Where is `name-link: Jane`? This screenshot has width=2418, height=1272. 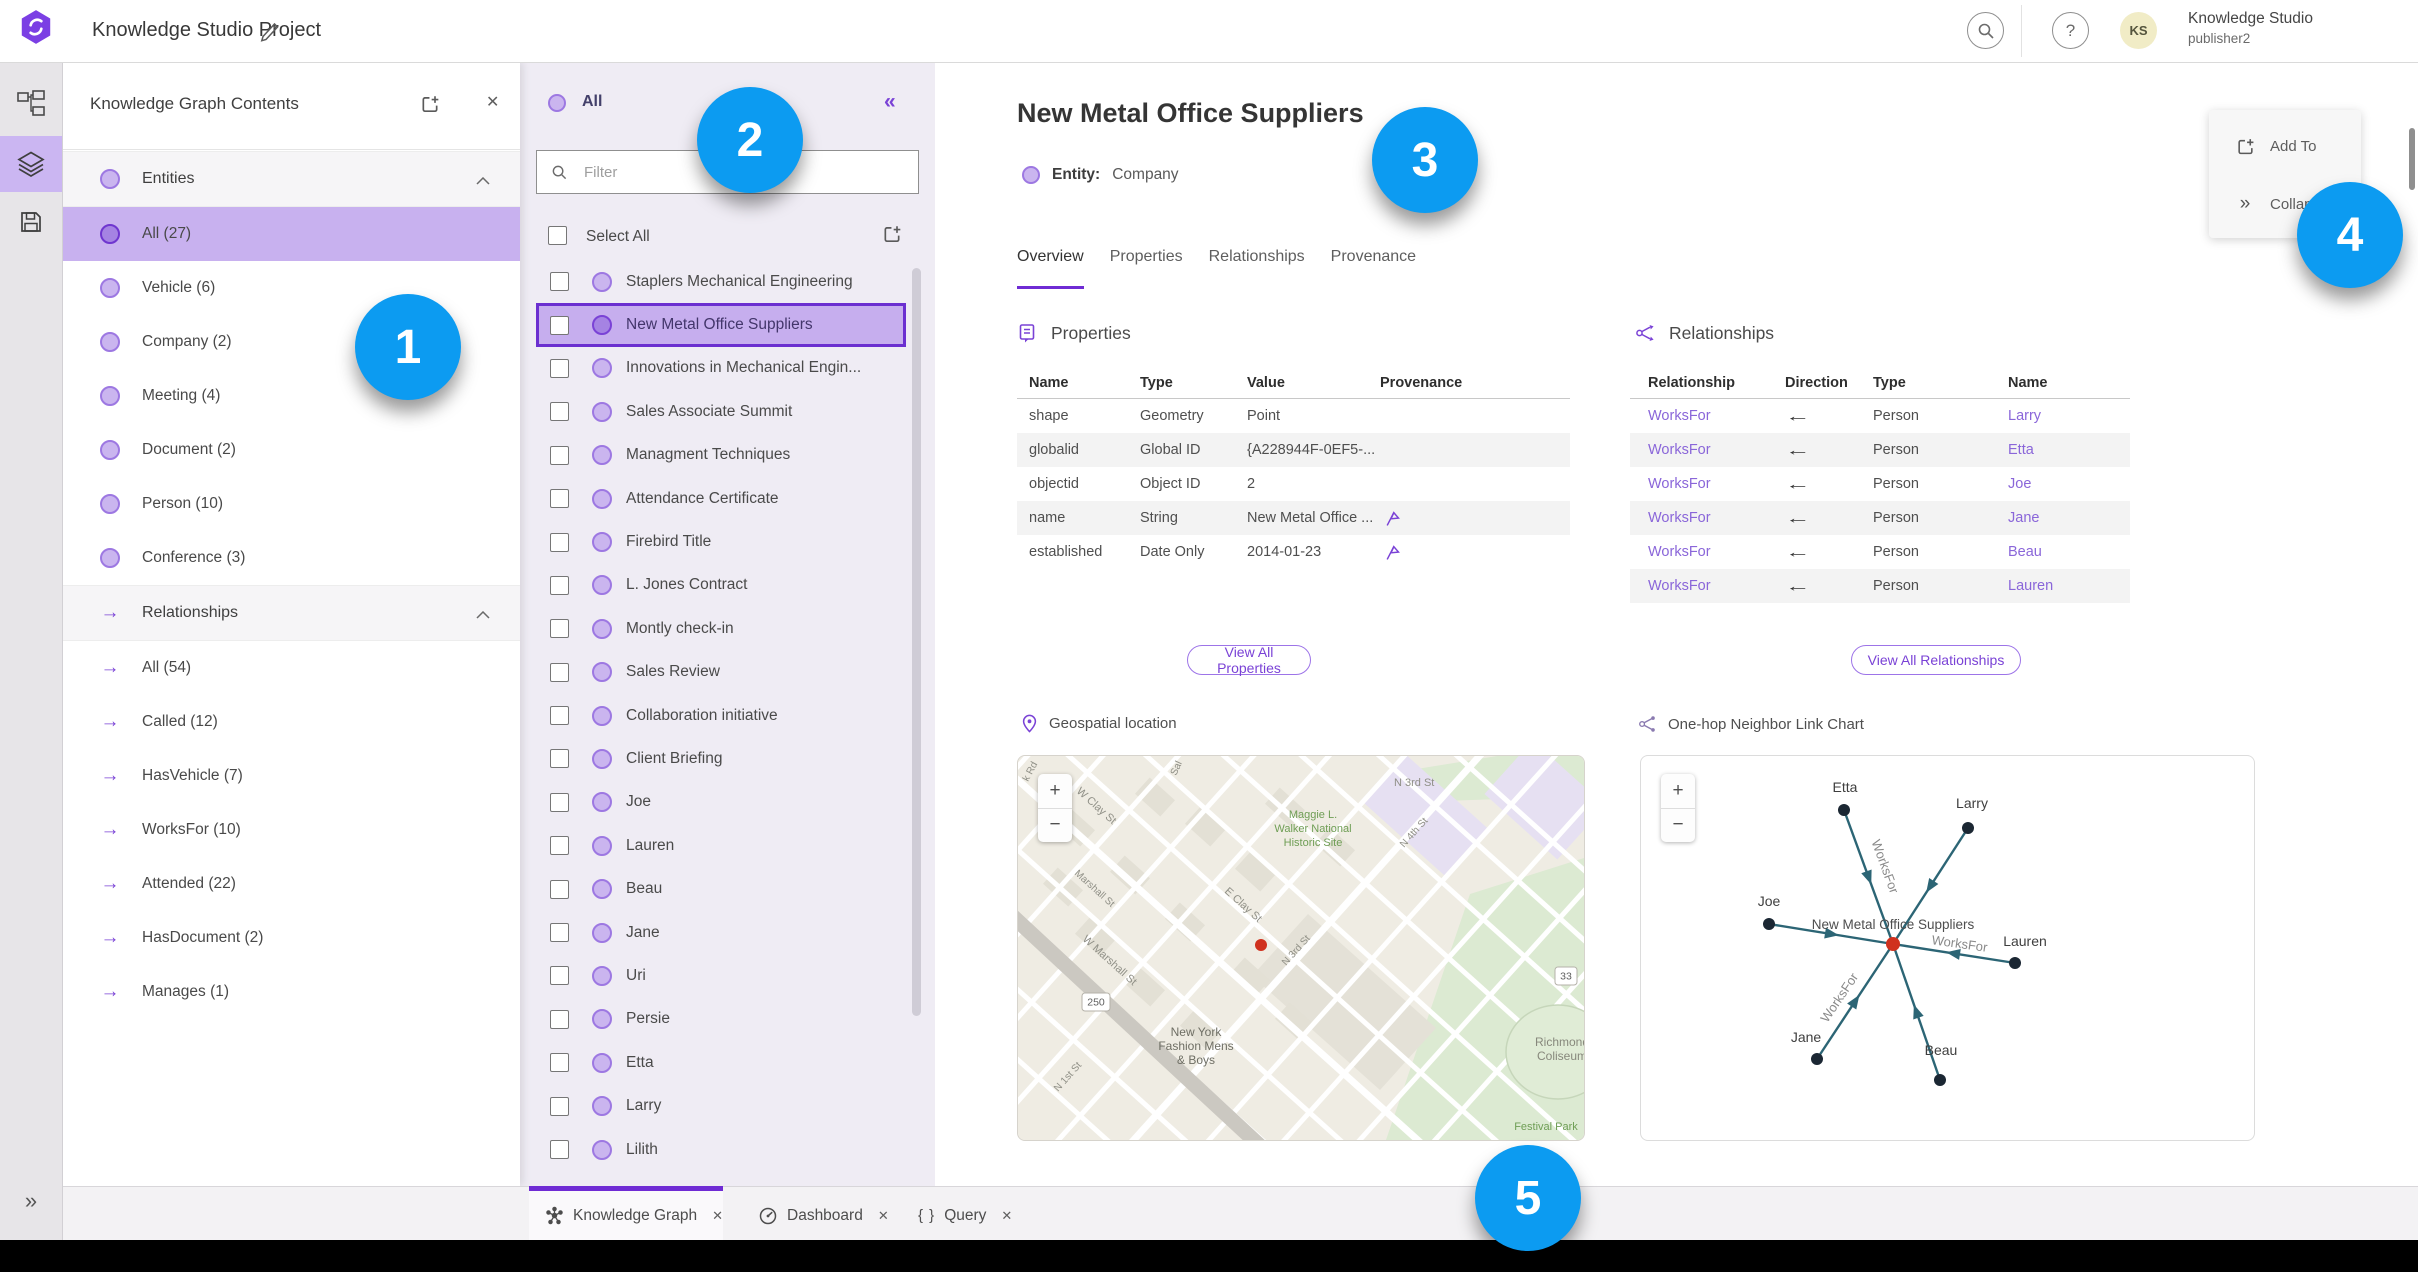
name-link: Jane is located at coordinates (2069, 518).